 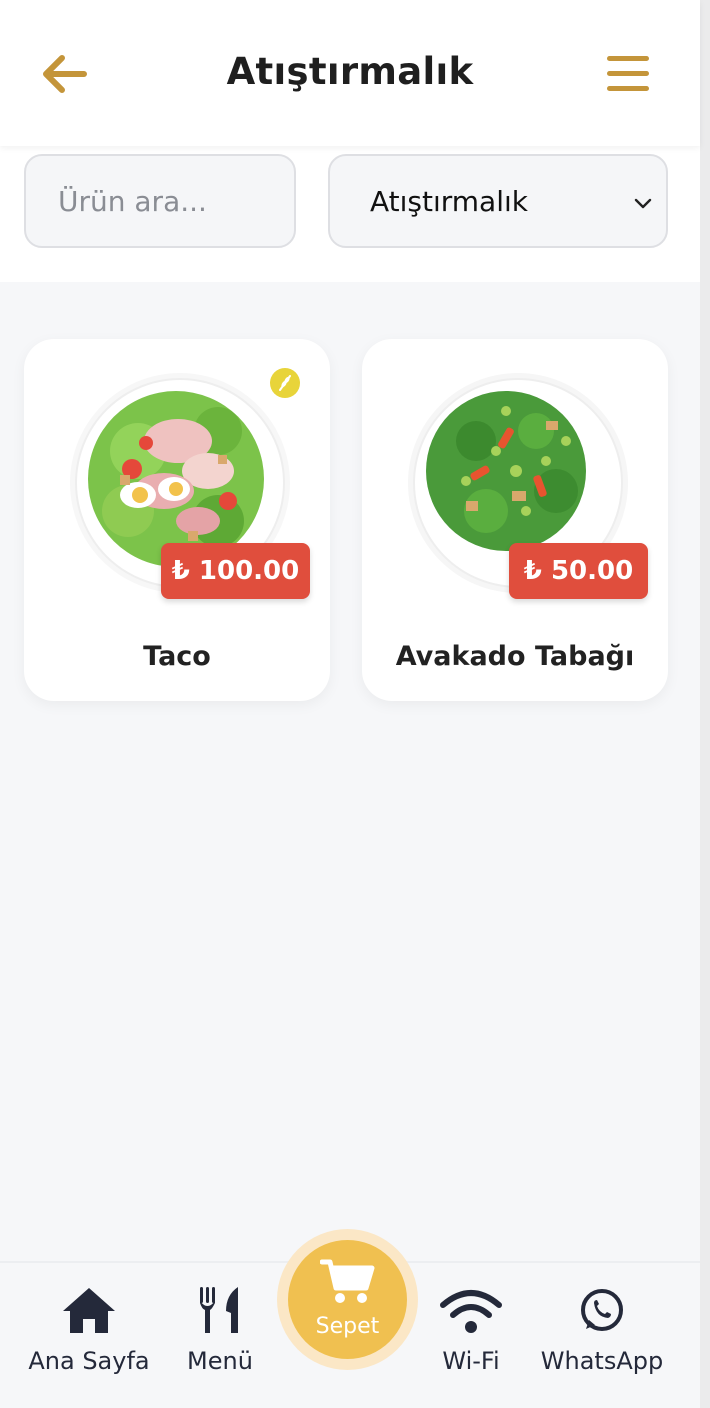 I want to click on product-name: Taco, so click(x=177, y=656).